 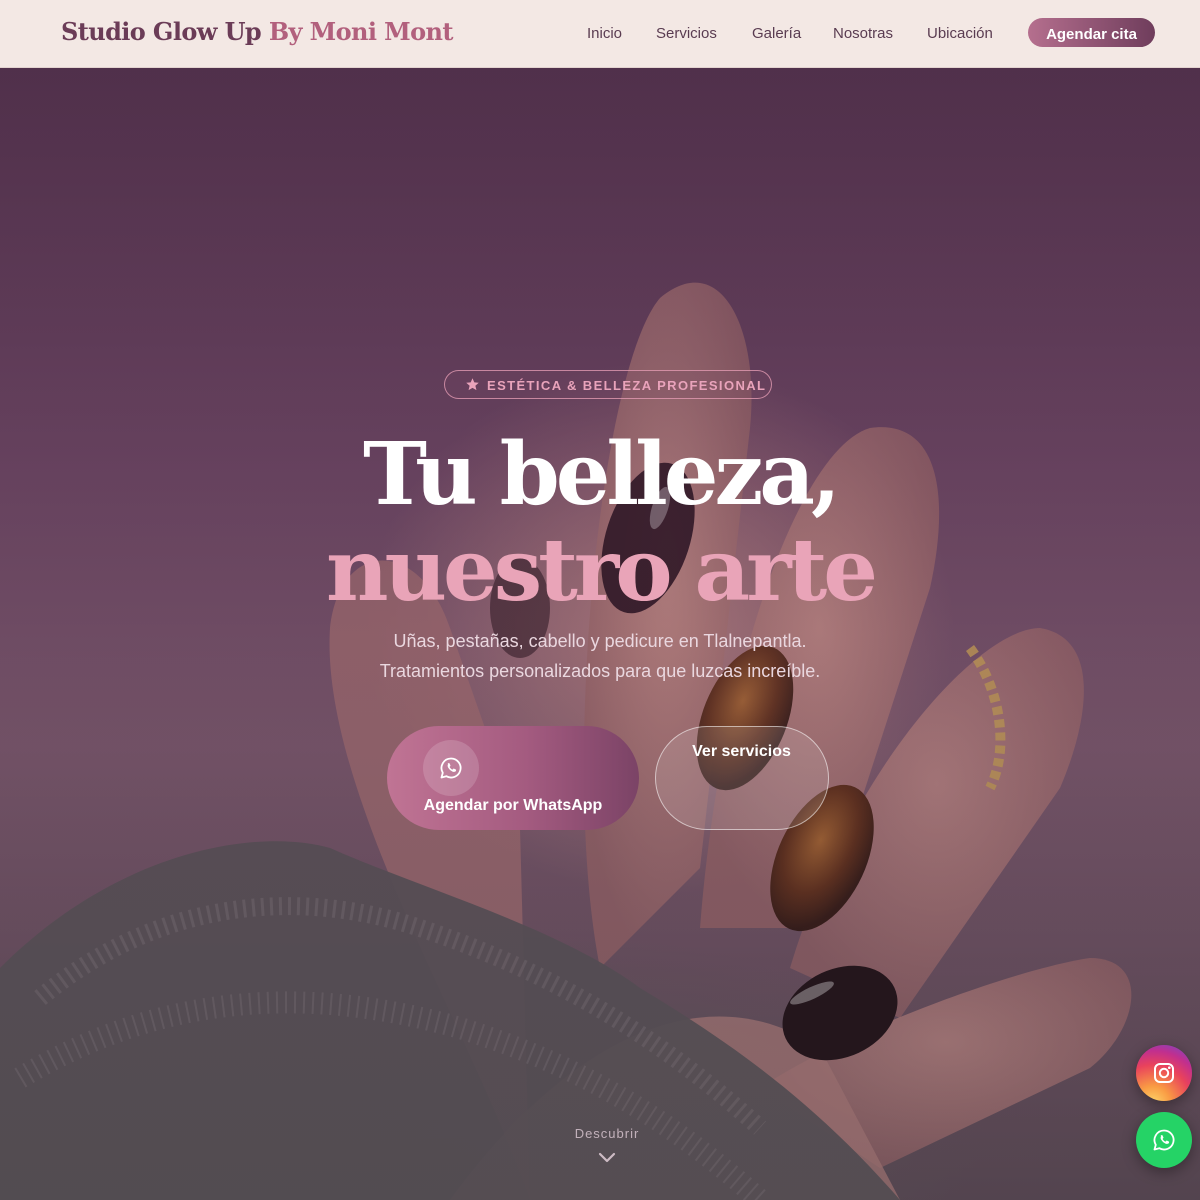 I want to click on view-services-label: Ver servicios, so click(x=741, y=751).